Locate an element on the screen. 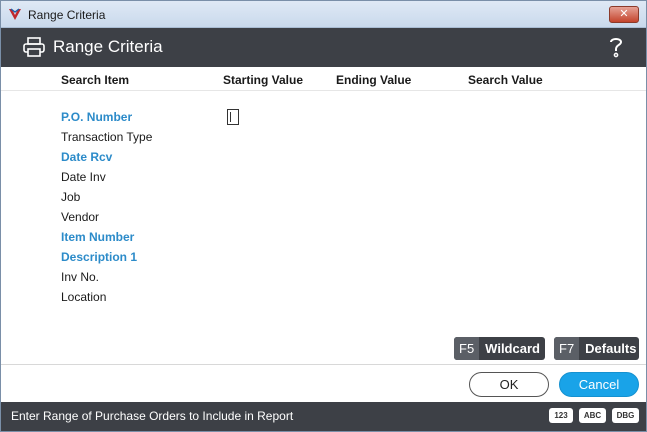 Image resolution: width=647 pixels, height=432 pixels. numeric-mode-badge: 123 is located at coordinates (561, 415).